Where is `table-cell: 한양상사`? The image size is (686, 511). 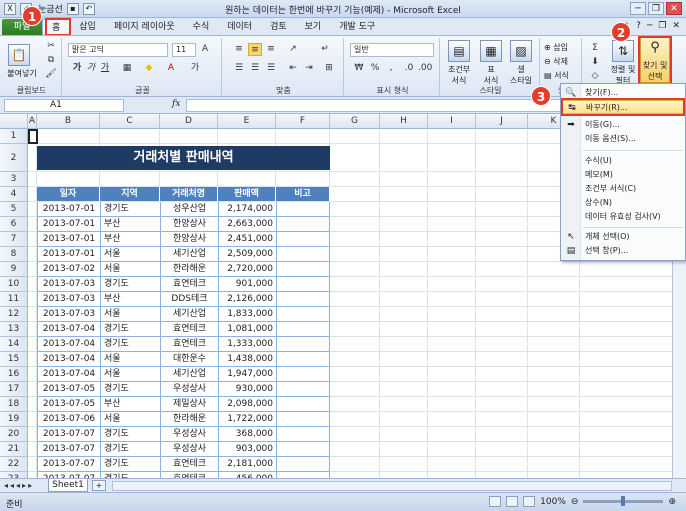
table-cell: 한양상사 is located at coordinates (189, 224).